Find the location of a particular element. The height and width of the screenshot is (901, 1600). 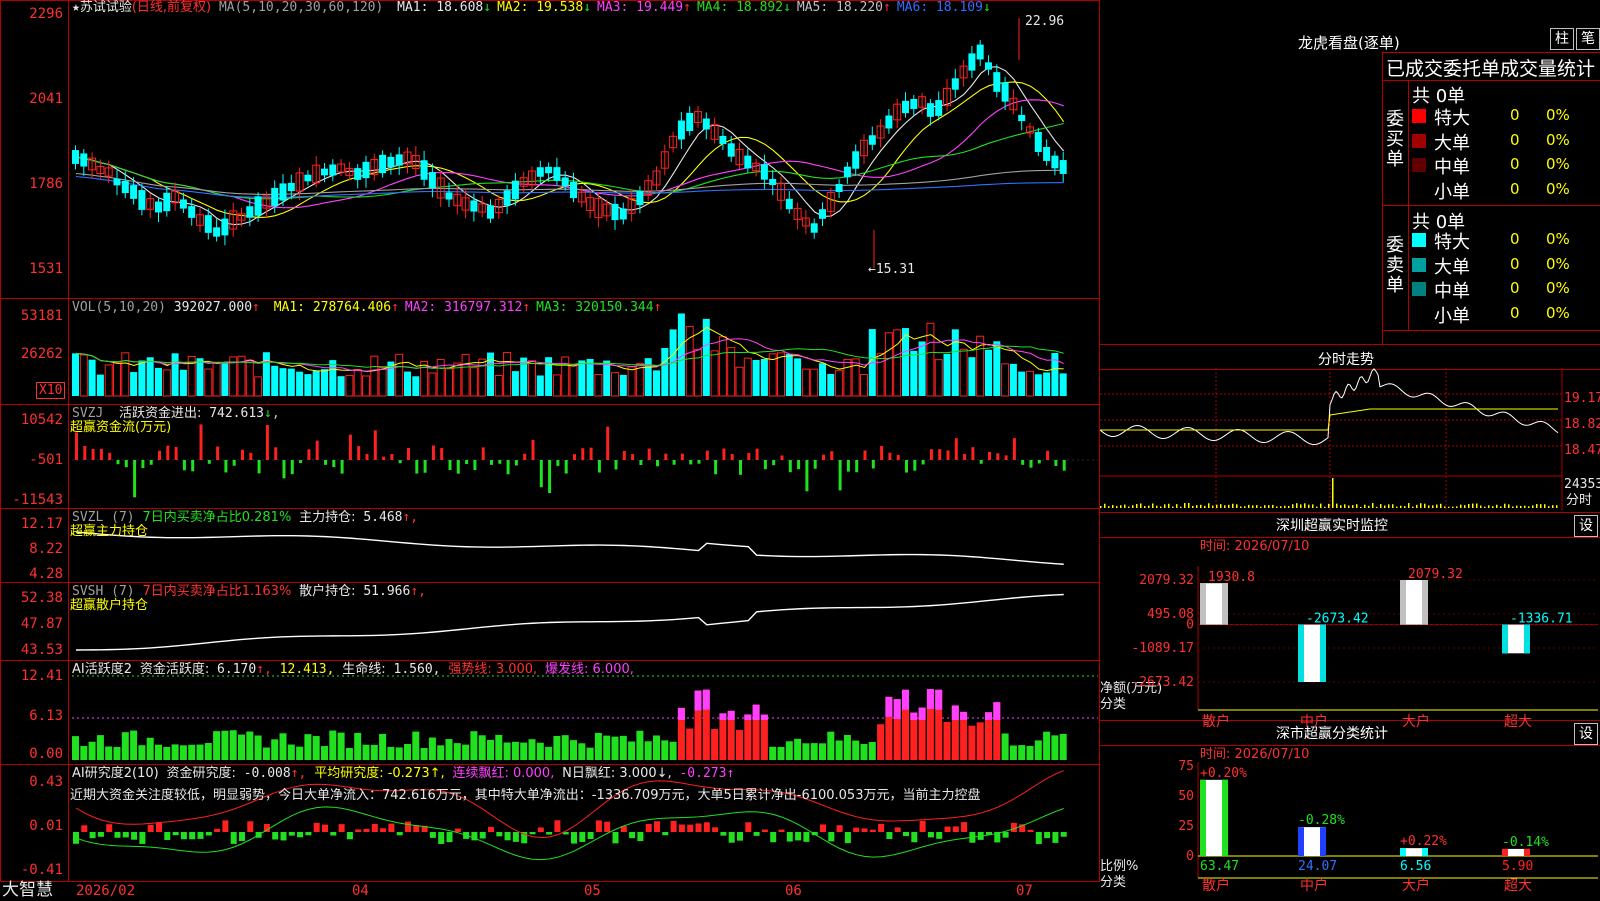

sz-classify-settings-button: 设 is located at coordinates (1586, 734).